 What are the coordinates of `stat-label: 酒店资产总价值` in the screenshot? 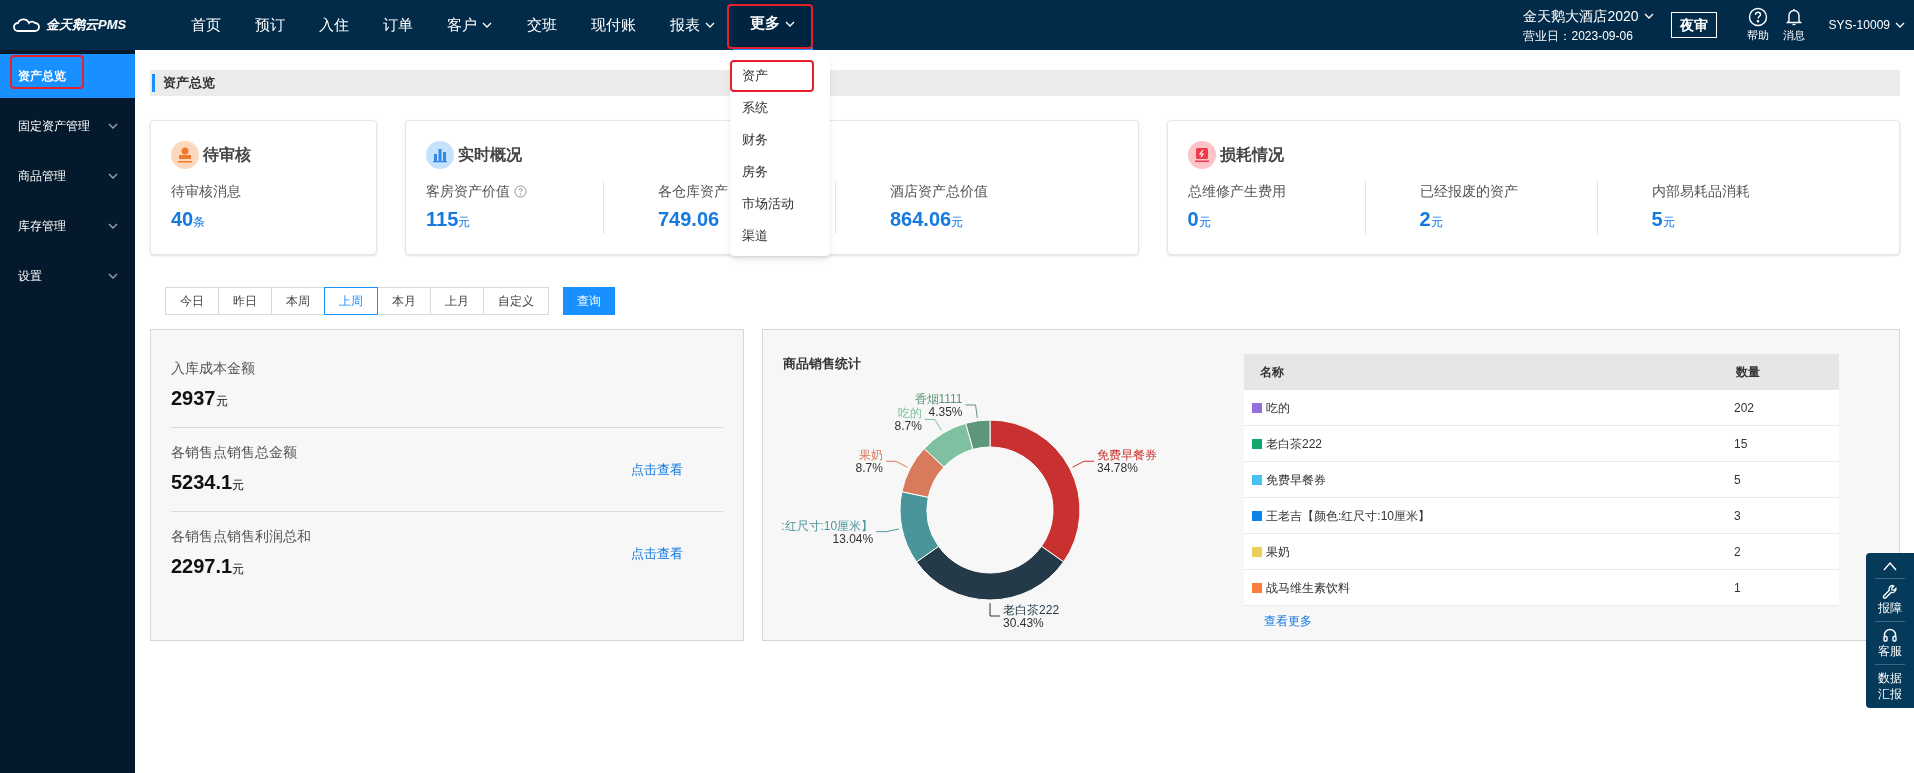 It's located at (939, 191).